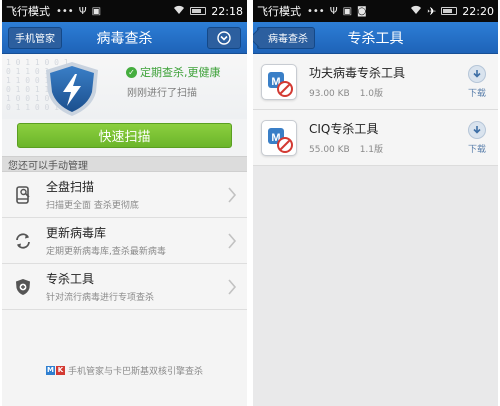 The height and width of the screenshot is (406, 500). Describe the element at coordinates (375, 138) in the screenshot. I see `tool-row: M CIQ专杀工具 55.00 KB 1.1版 下载` at that location.